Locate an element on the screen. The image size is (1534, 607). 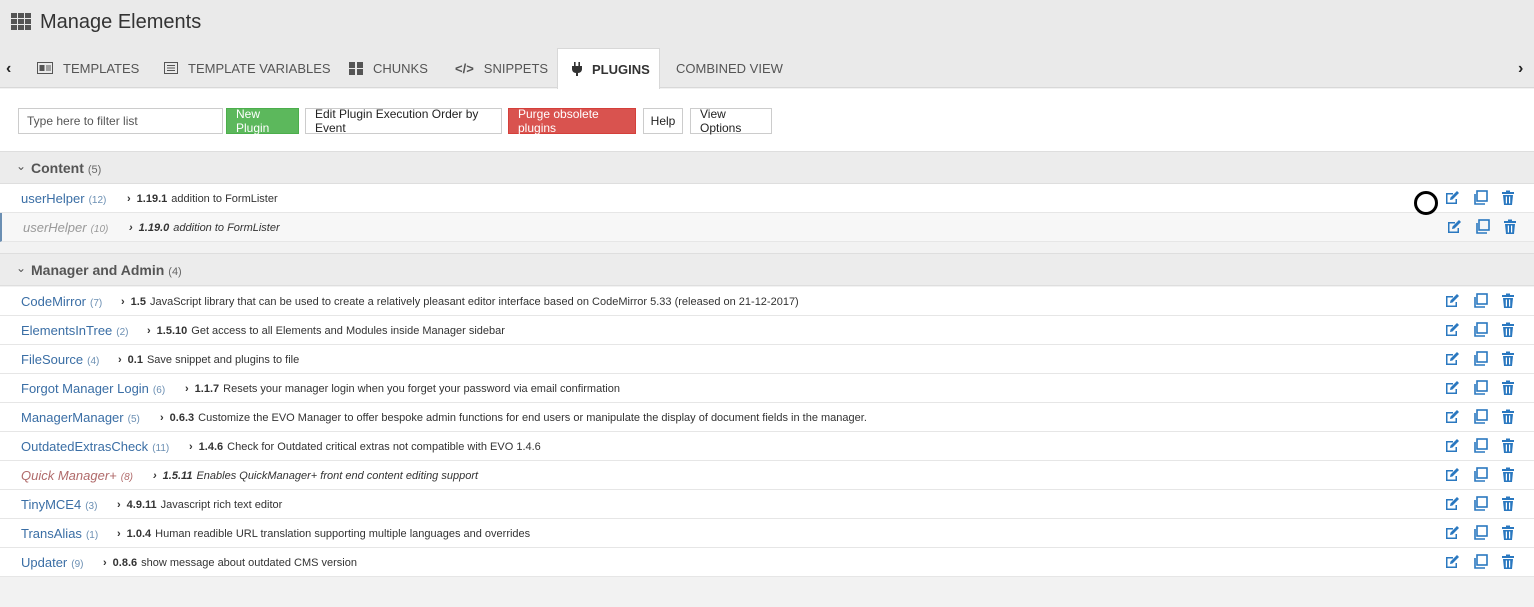
plugin-name-link: ManagerManager (5) is located at coordinates (80, 417).